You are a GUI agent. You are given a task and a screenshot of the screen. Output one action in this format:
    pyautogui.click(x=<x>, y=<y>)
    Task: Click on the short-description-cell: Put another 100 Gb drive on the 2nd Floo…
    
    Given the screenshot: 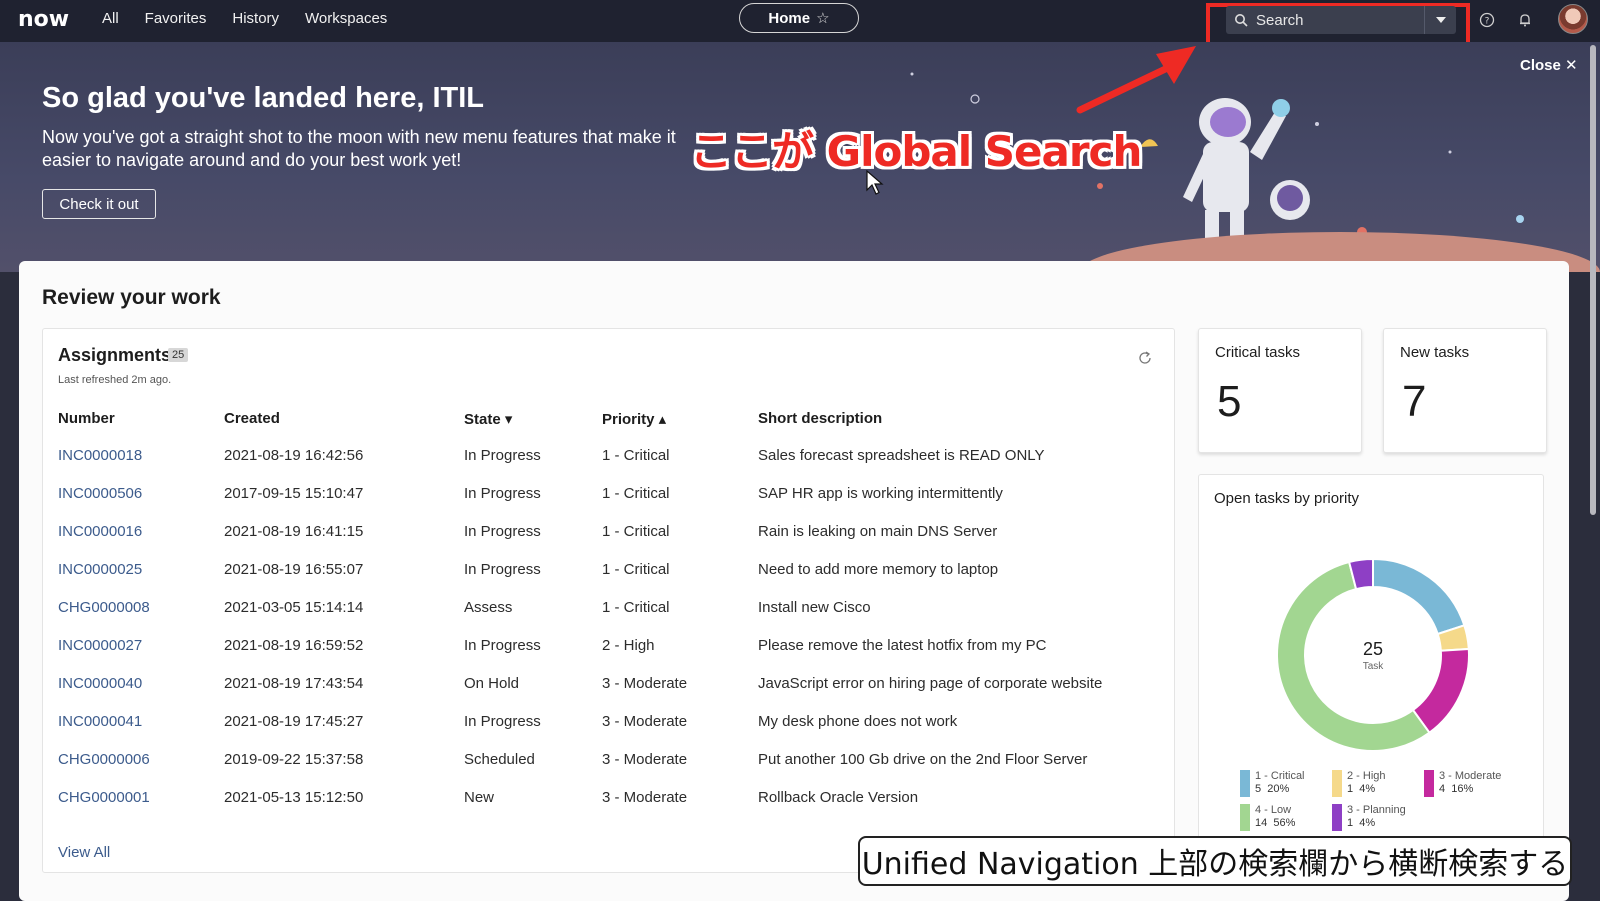 What is the action you would take?
    pyautogui.click(x=923, y=759)
    